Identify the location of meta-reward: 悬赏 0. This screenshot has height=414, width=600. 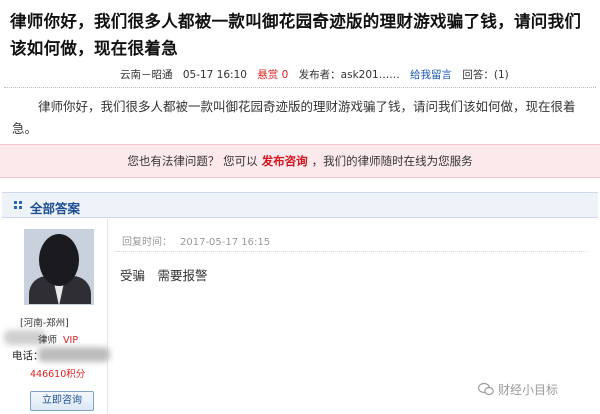
(273, 75).